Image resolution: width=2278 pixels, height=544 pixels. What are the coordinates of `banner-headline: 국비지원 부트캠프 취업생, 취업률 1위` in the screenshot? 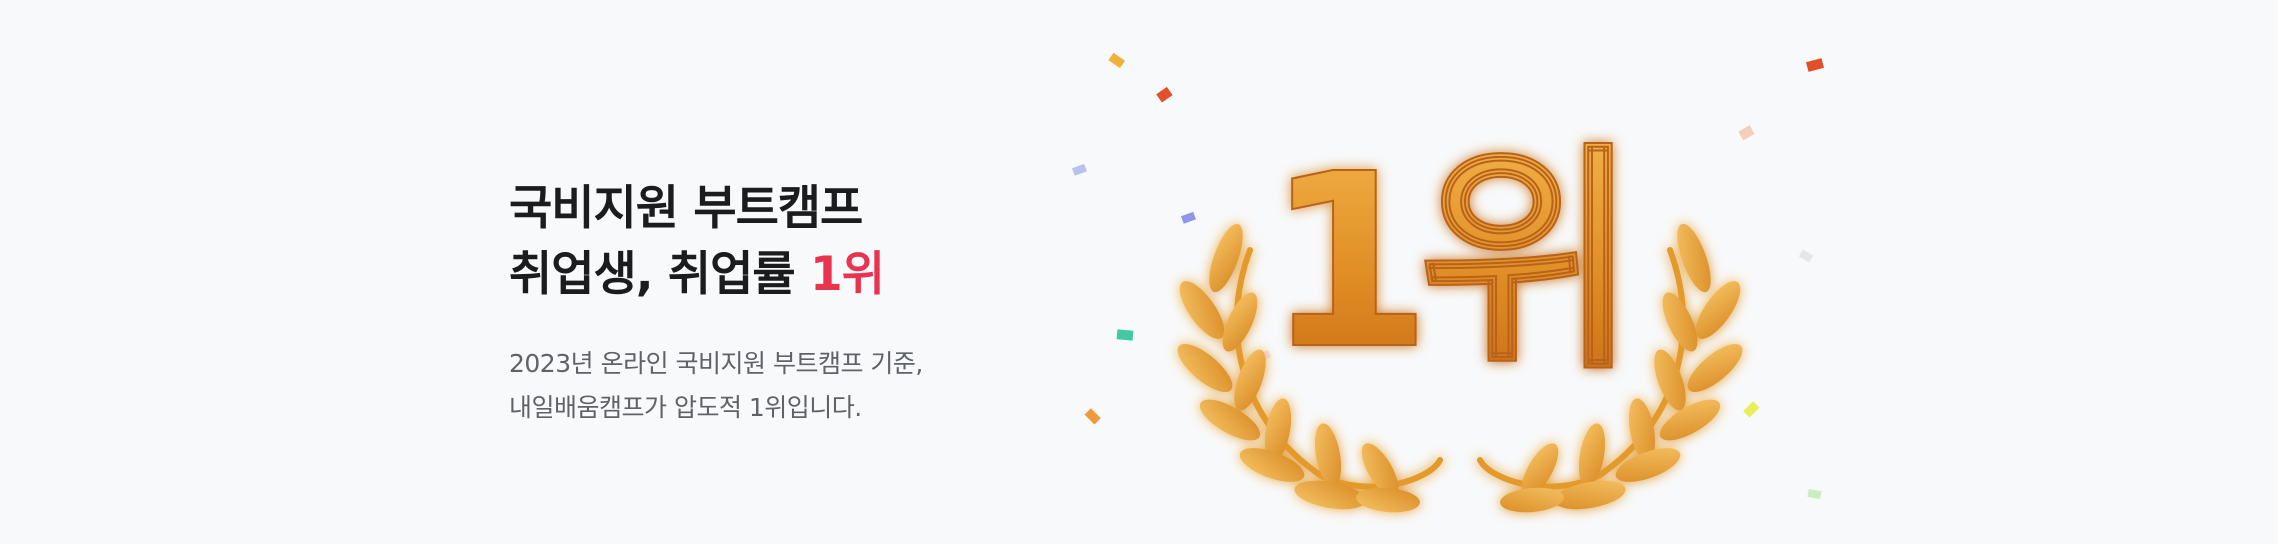 It's located at (716, 242).